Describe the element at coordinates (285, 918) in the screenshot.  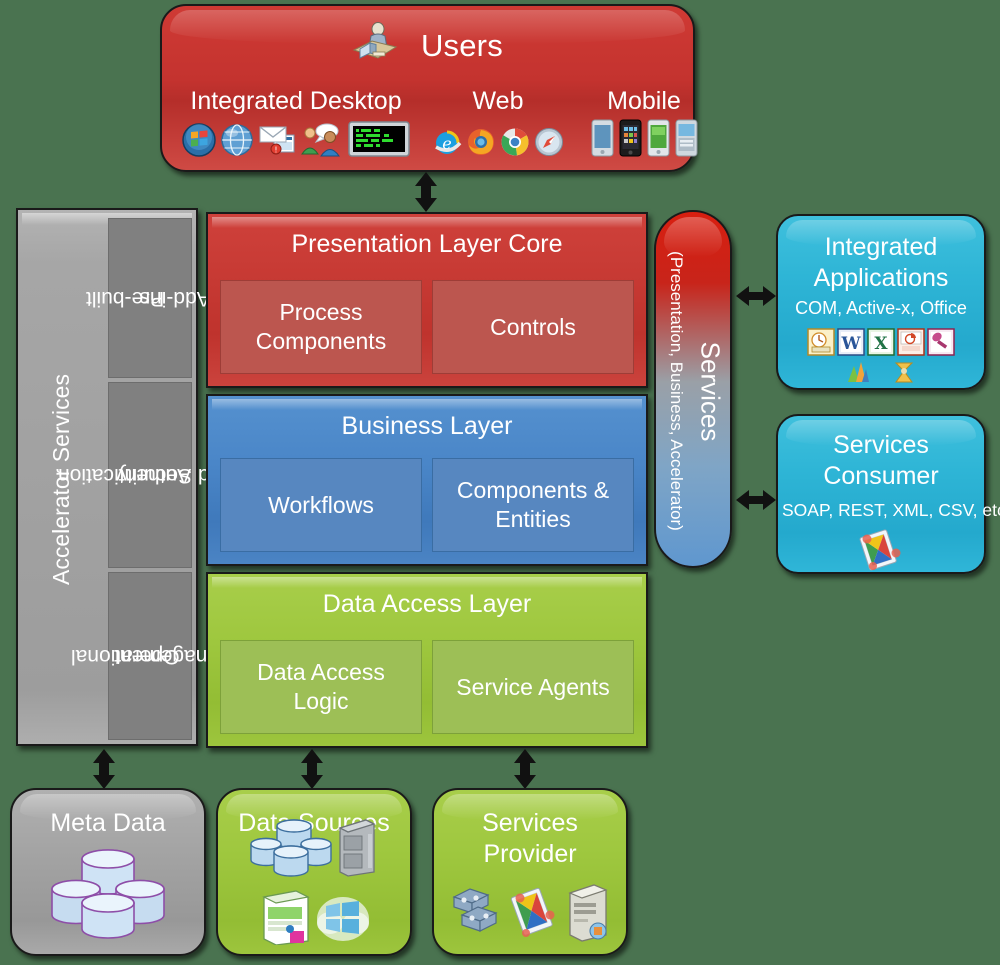
I see `software-box-icon` at that location.